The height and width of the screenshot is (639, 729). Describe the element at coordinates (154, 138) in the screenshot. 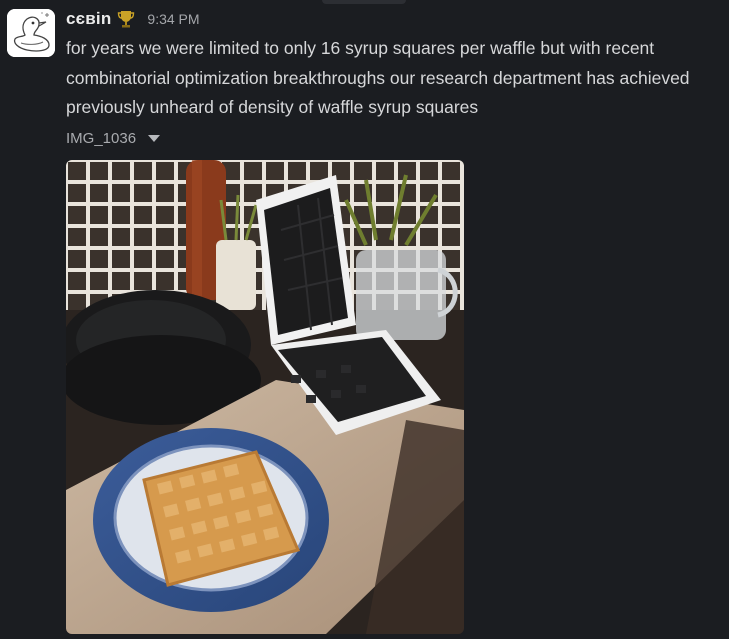

I see `caret-down-icon` at that location.